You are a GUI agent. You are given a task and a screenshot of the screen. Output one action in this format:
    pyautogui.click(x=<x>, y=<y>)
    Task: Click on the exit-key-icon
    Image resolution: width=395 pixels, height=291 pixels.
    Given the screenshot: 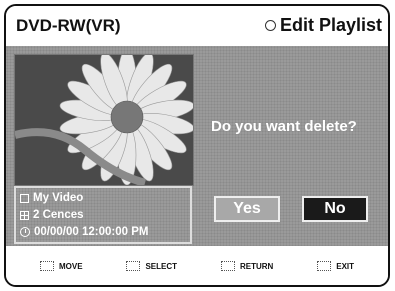 What is the action you would take?
    pyautogui.click(x=324, y=266)
    